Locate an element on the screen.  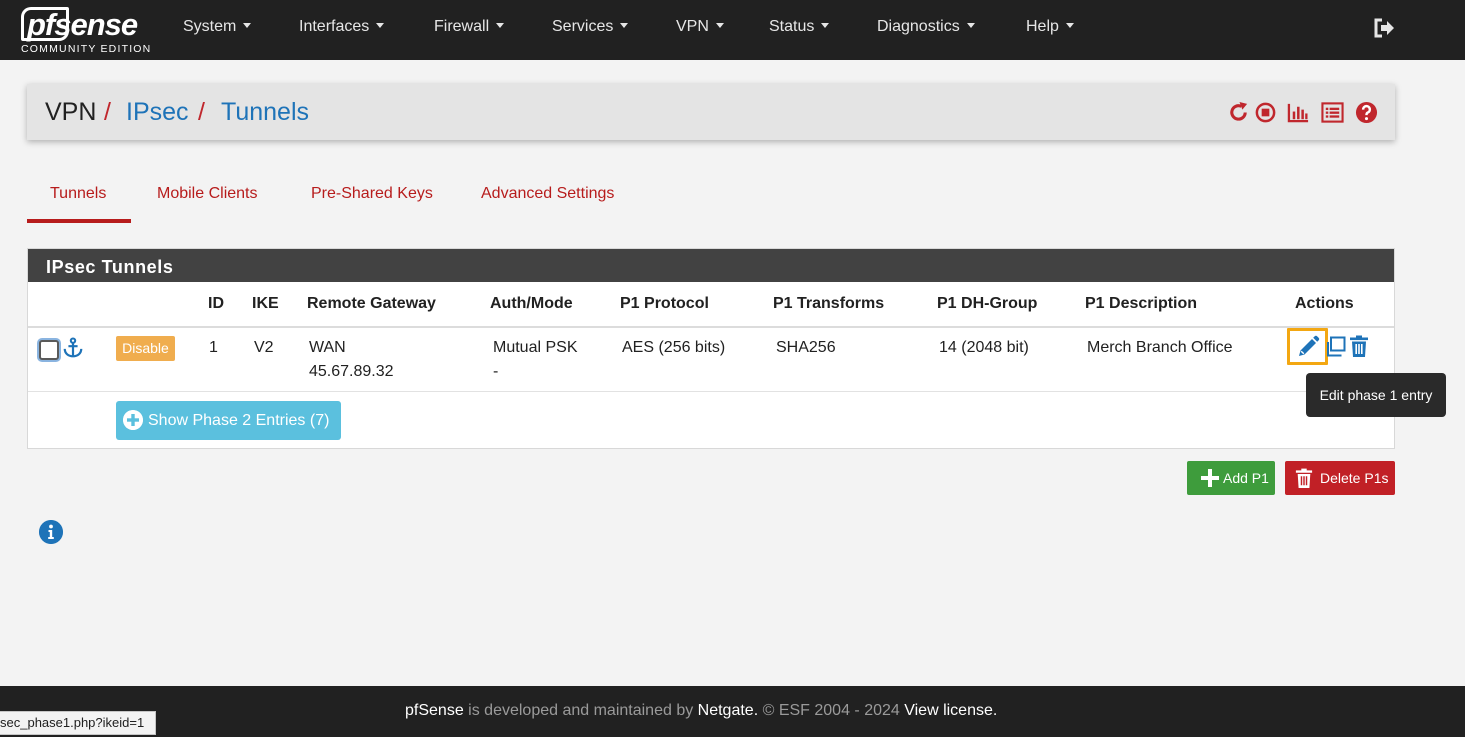
column-header-remote-gateway: Remote Gateway is located at coordinates (371, 303).